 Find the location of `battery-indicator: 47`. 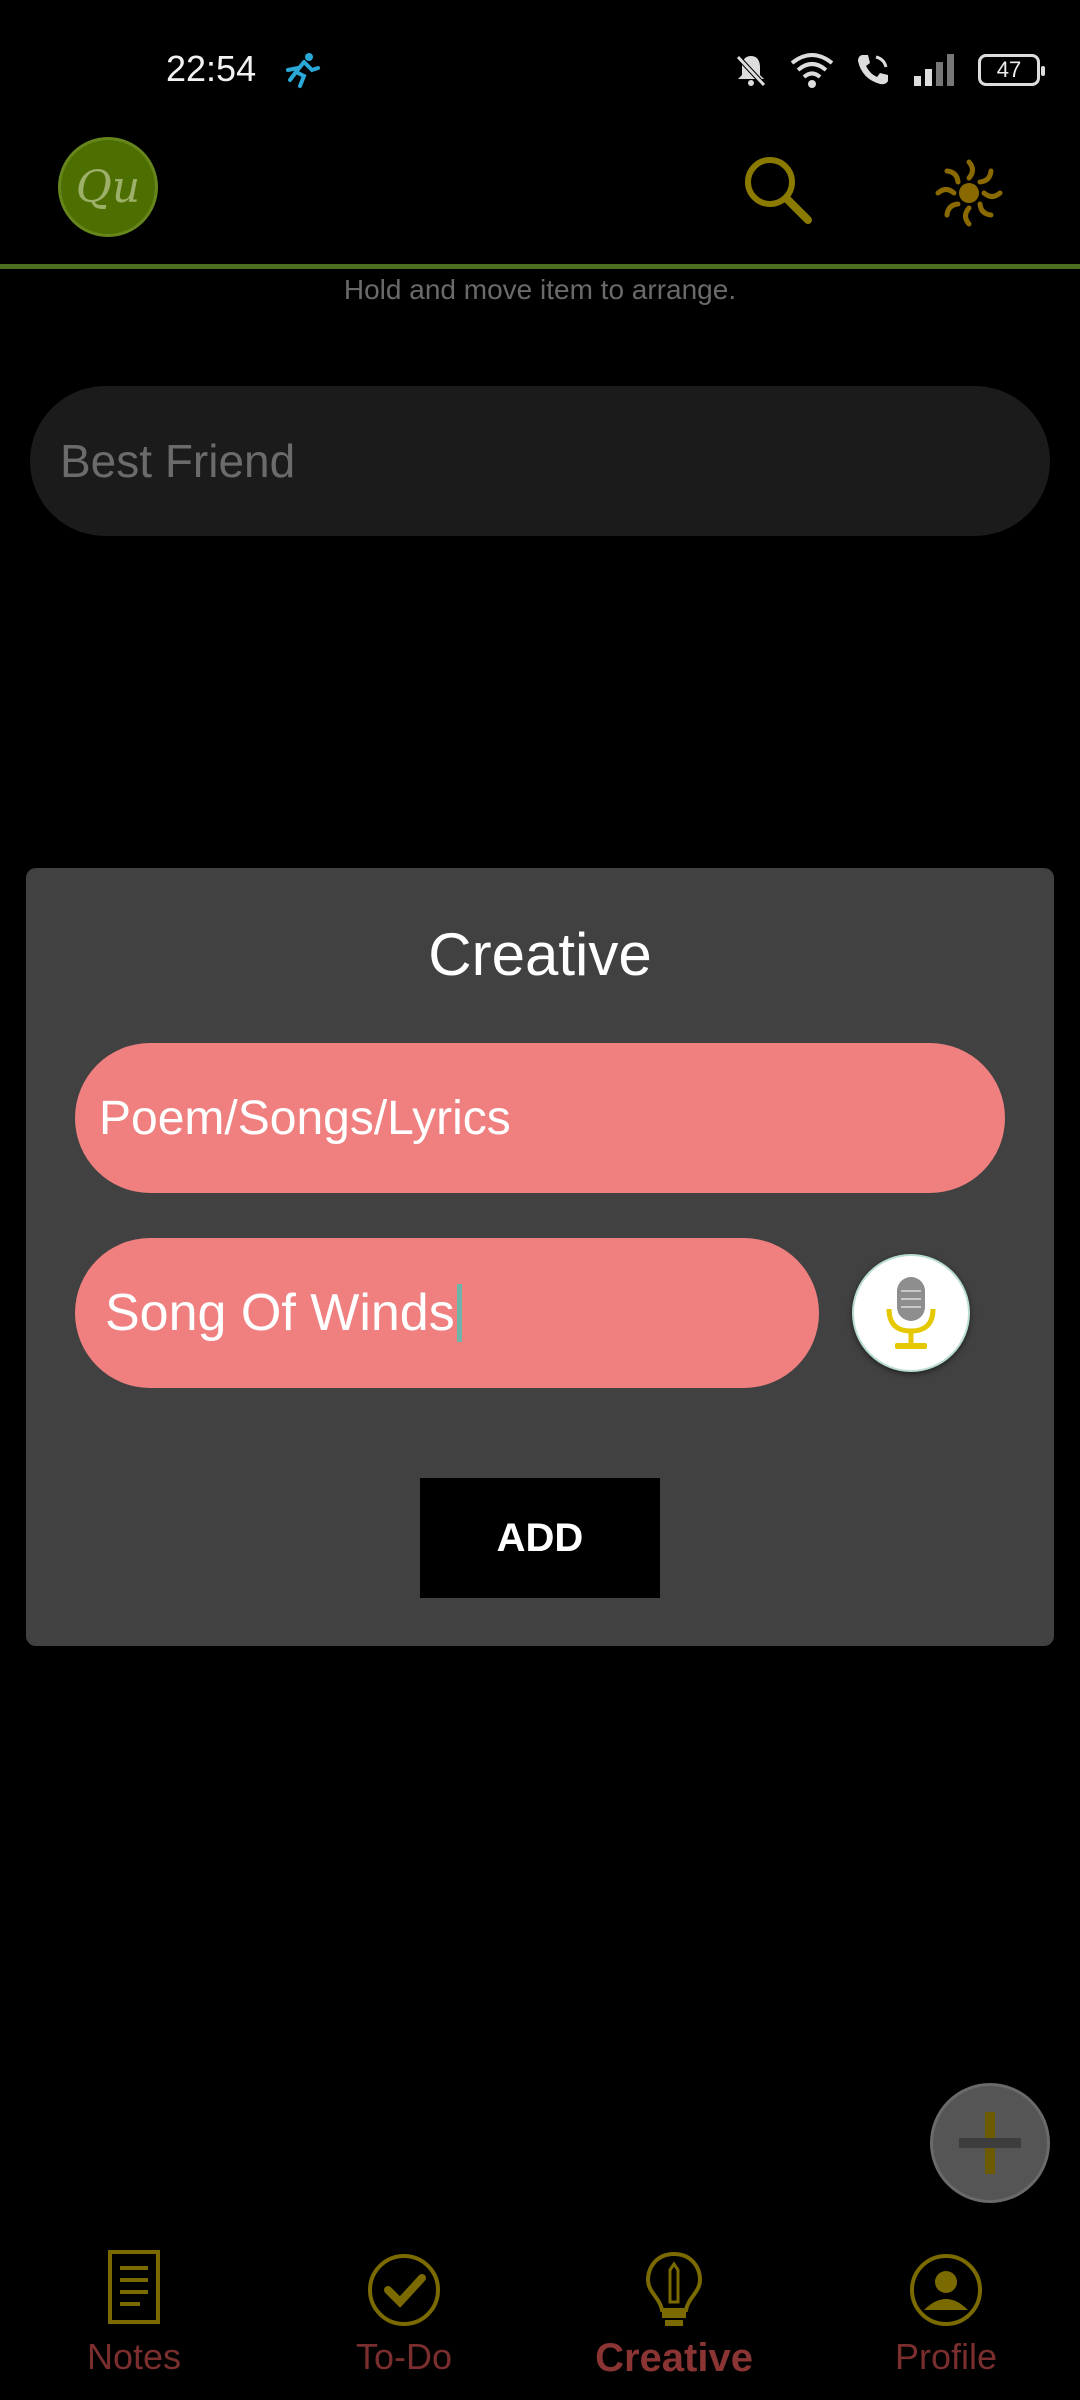

battery-indicator: 47 is located at coordinates (1011, 70).